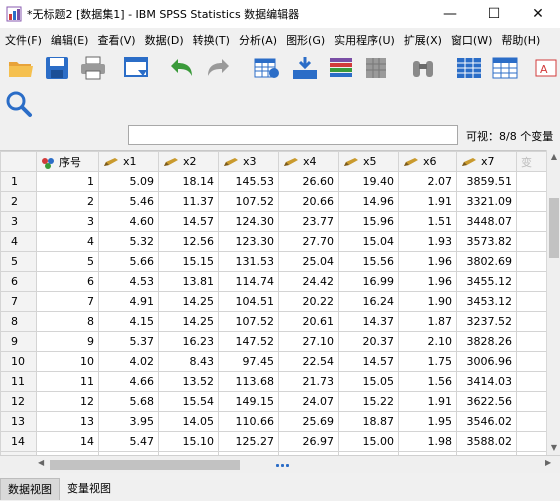 This screenshot has width=560, height=501. What do you see at coordinates (18, 181) in the screenshot?
I see `row-number-cell: 1` at bounding box center [18, 181].